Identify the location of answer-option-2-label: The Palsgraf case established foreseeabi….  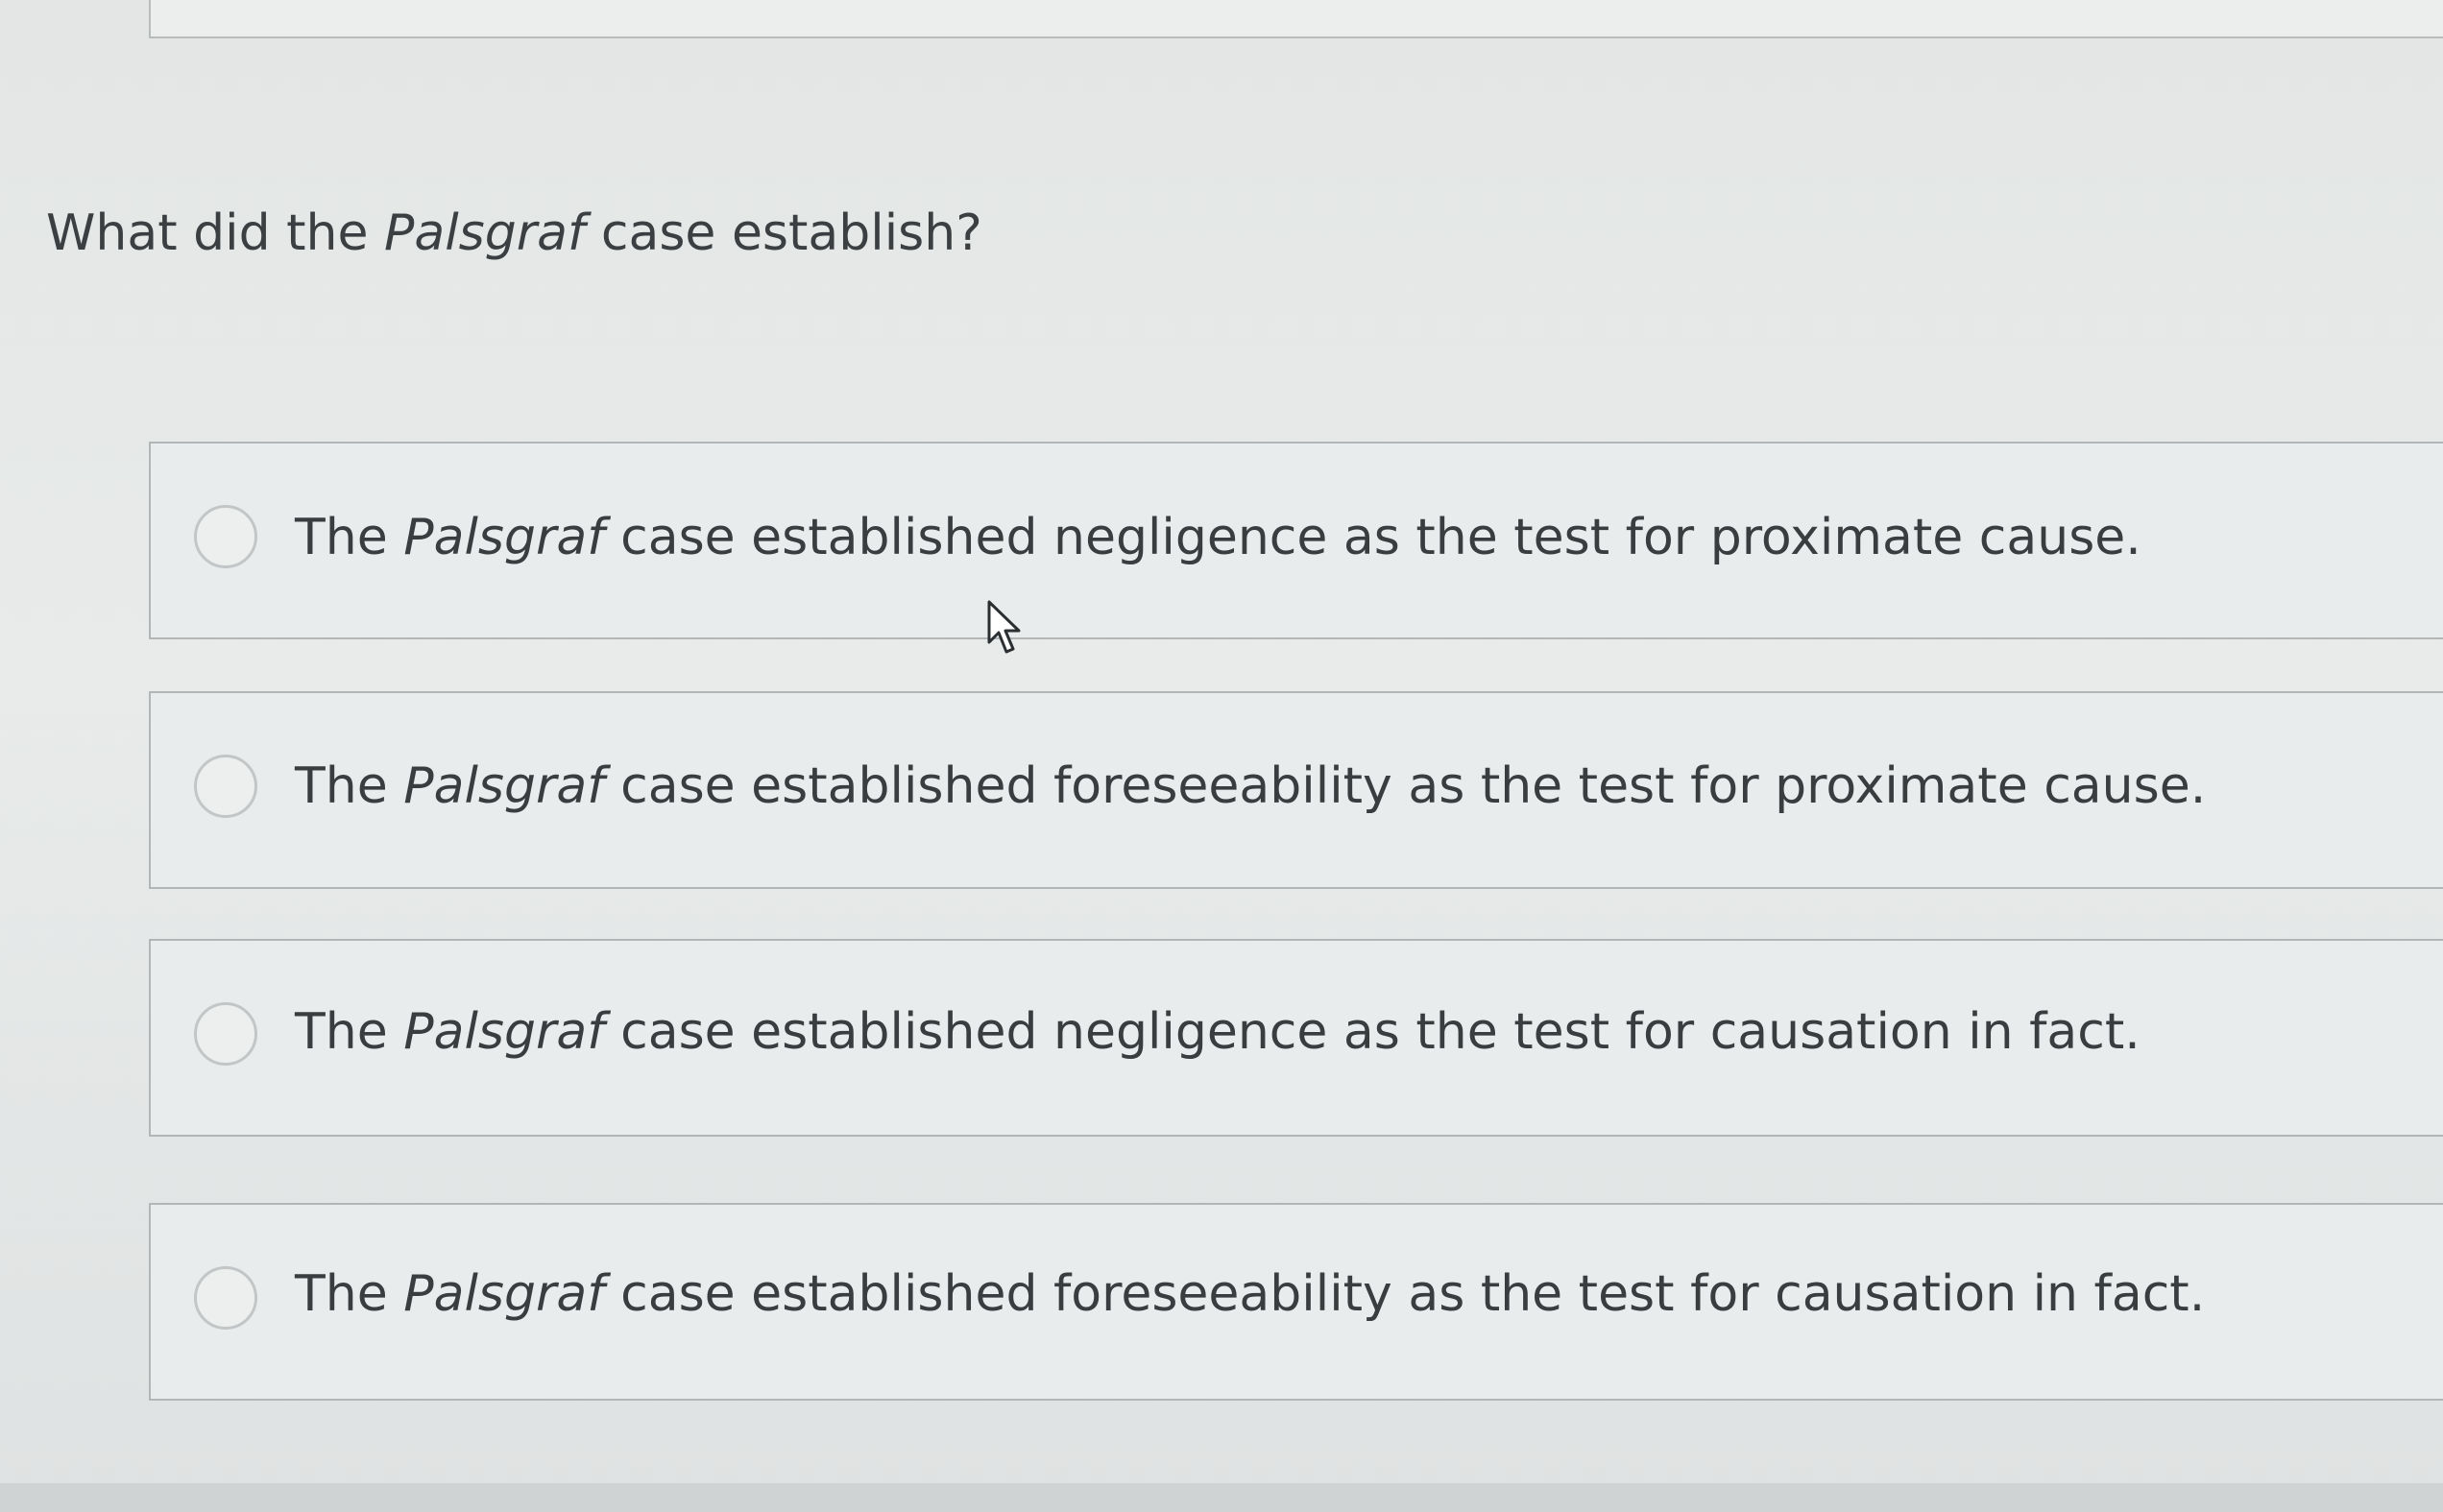
(1251, 786).